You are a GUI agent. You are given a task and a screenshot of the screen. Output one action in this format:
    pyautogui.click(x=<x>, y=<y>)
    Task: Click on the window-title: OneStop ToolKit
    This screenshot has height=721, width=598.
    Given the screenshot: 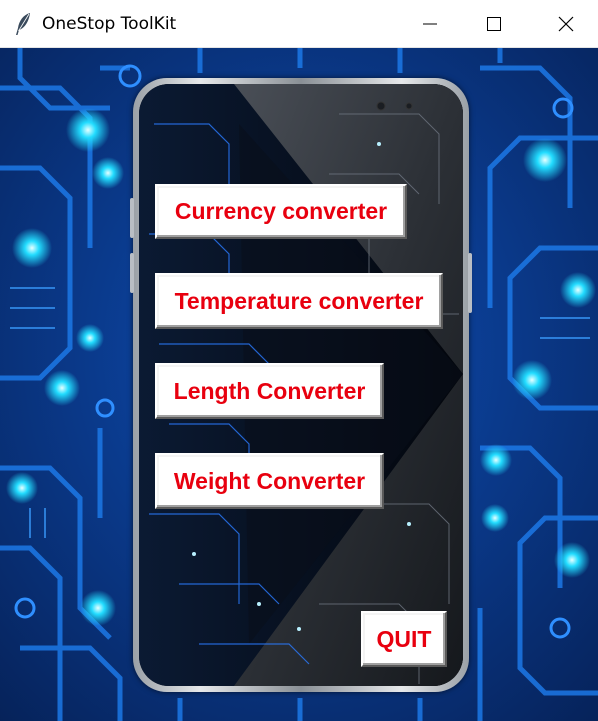 What is the action you would take?
    pyautogui.click(x=109, y=24)
    